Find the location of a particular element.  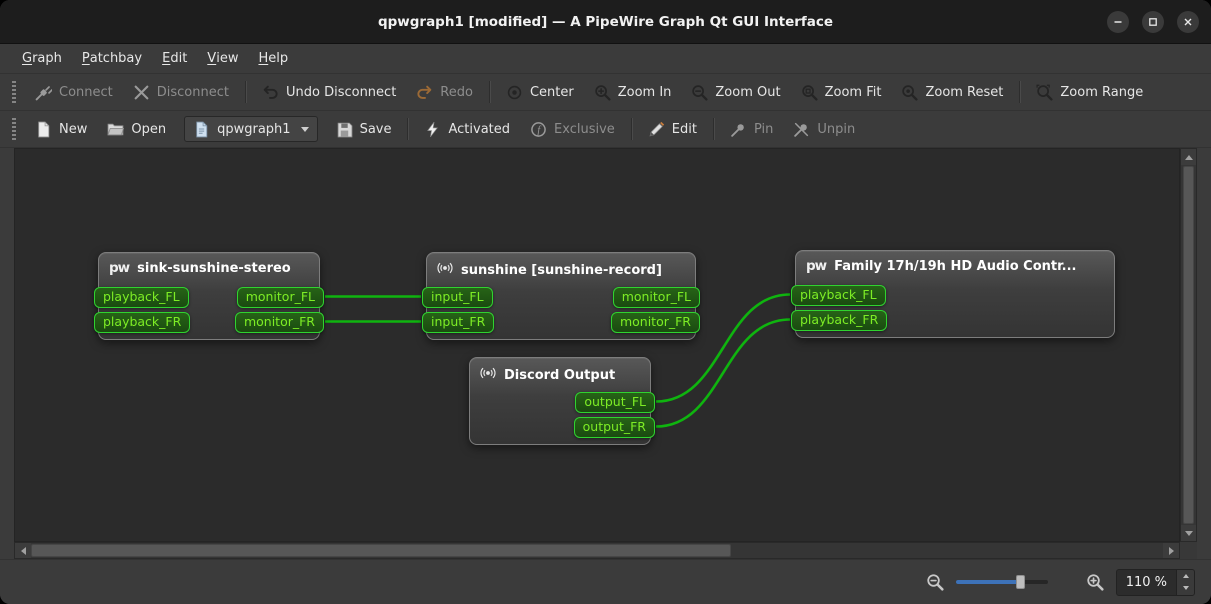

redo-button: Redo is located at coordinates (444, 92).